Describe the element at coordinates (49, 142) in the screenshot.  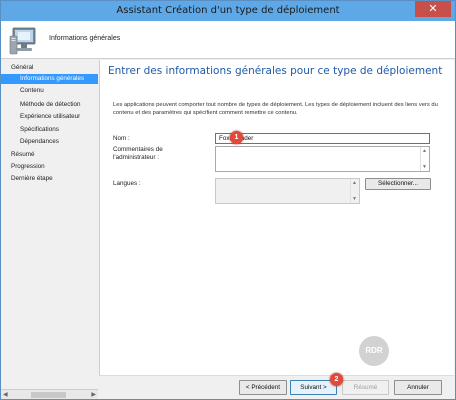
I see `nav-item-dependencies: Dépendances` at that location.